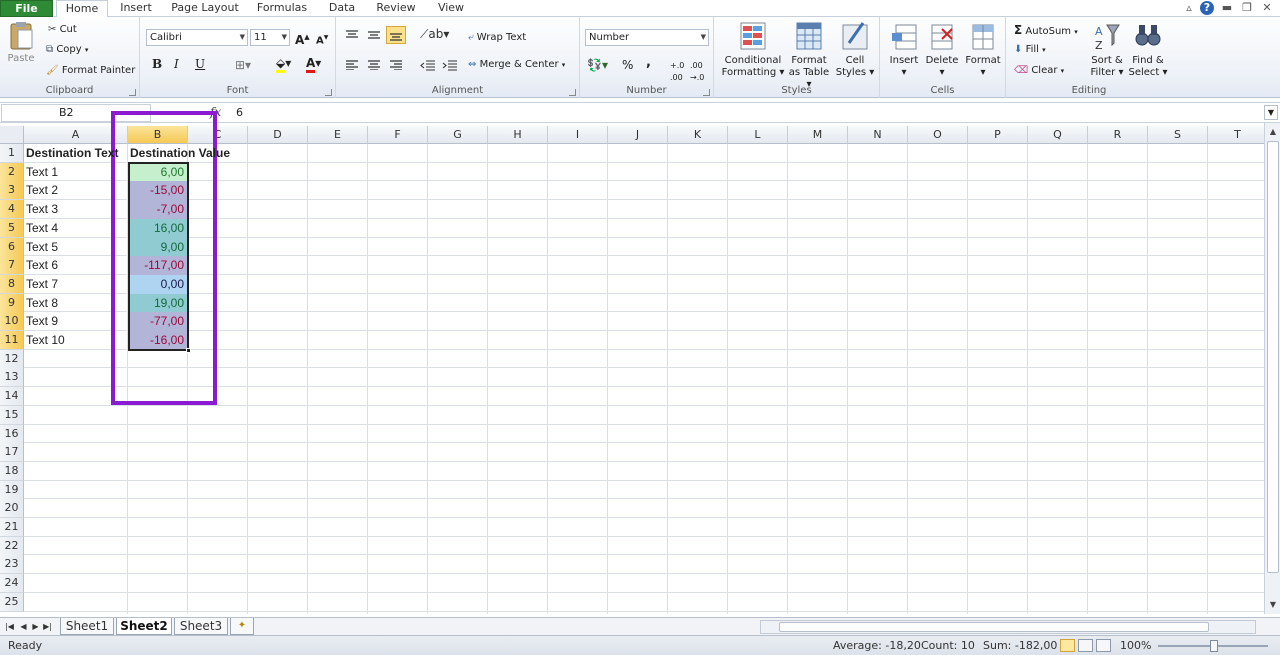 Image resolution: width=1280 pixels, height=655 pixels. What do you see at coordinates (12, 228) in the screenshot?
I see `row-header-5: 5` at bounding box center [12, 228].